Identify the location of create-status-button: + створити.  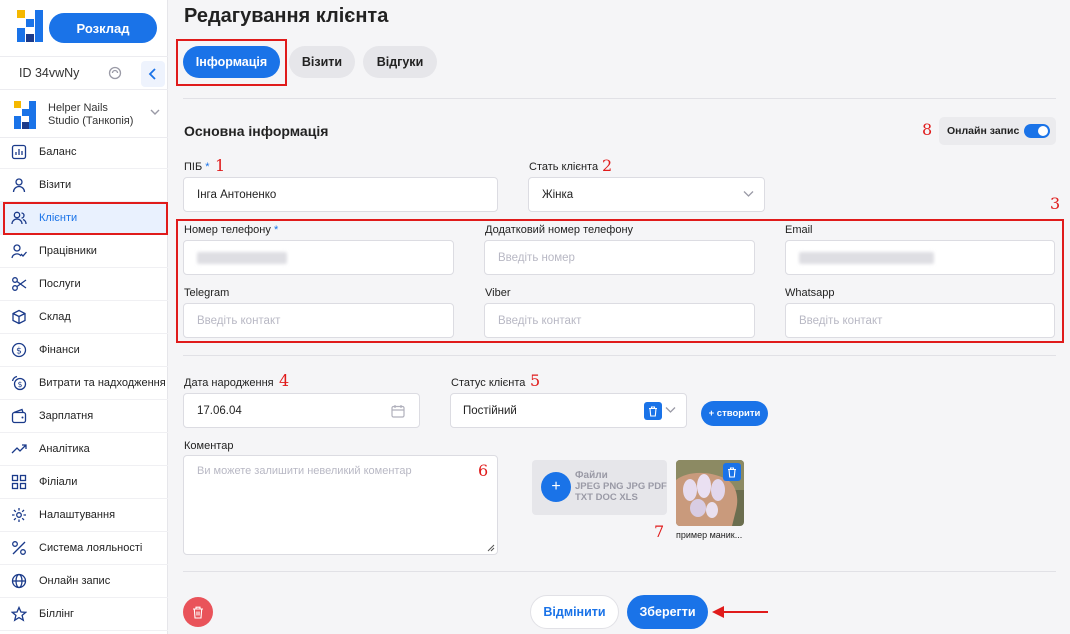
(734, 413).